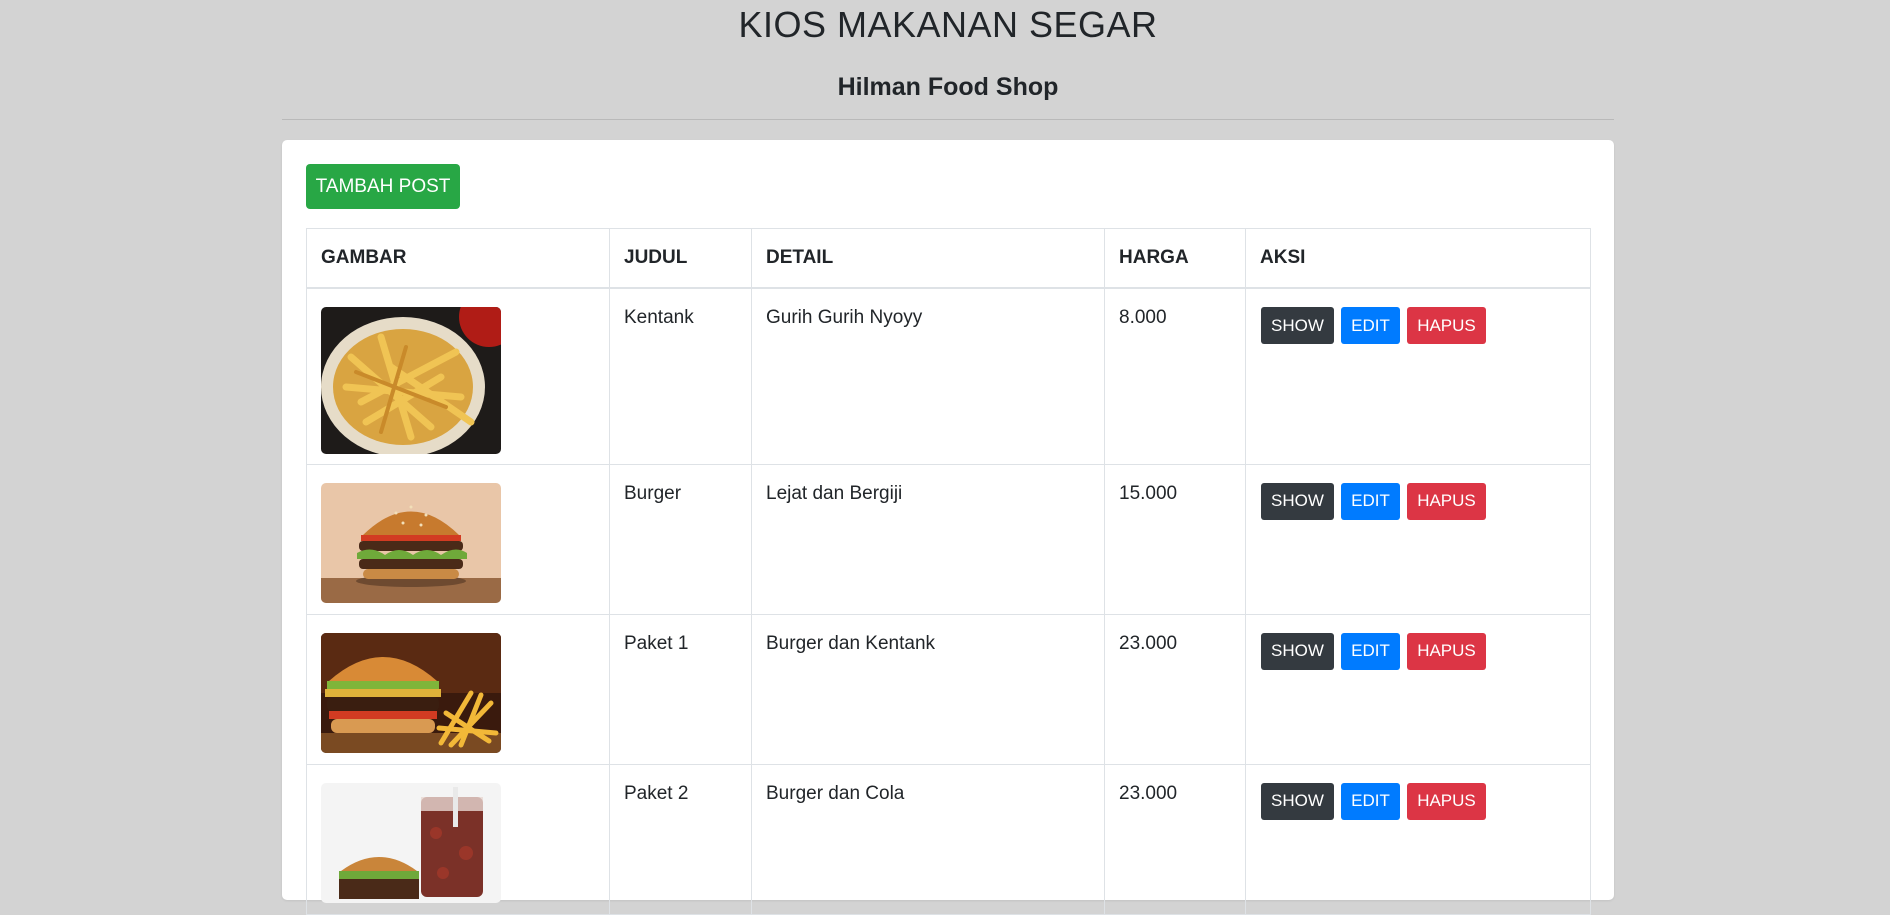 Image resolution: width=1890 pixels, height=915 pixels. Describe the element at coordinates (680, 839) in the screenshot. I see `cell-judul: Paket 2` at that location.